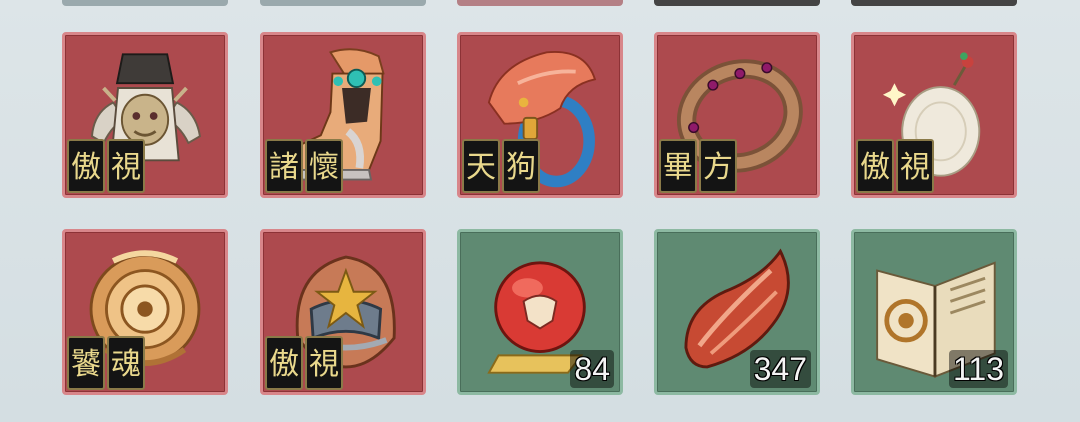 The width and height of the screenshot is (1080, 422). Describe the element at coordinates (284, 166) in the screenshot. I see `seal-glyph: 諸` at that location.